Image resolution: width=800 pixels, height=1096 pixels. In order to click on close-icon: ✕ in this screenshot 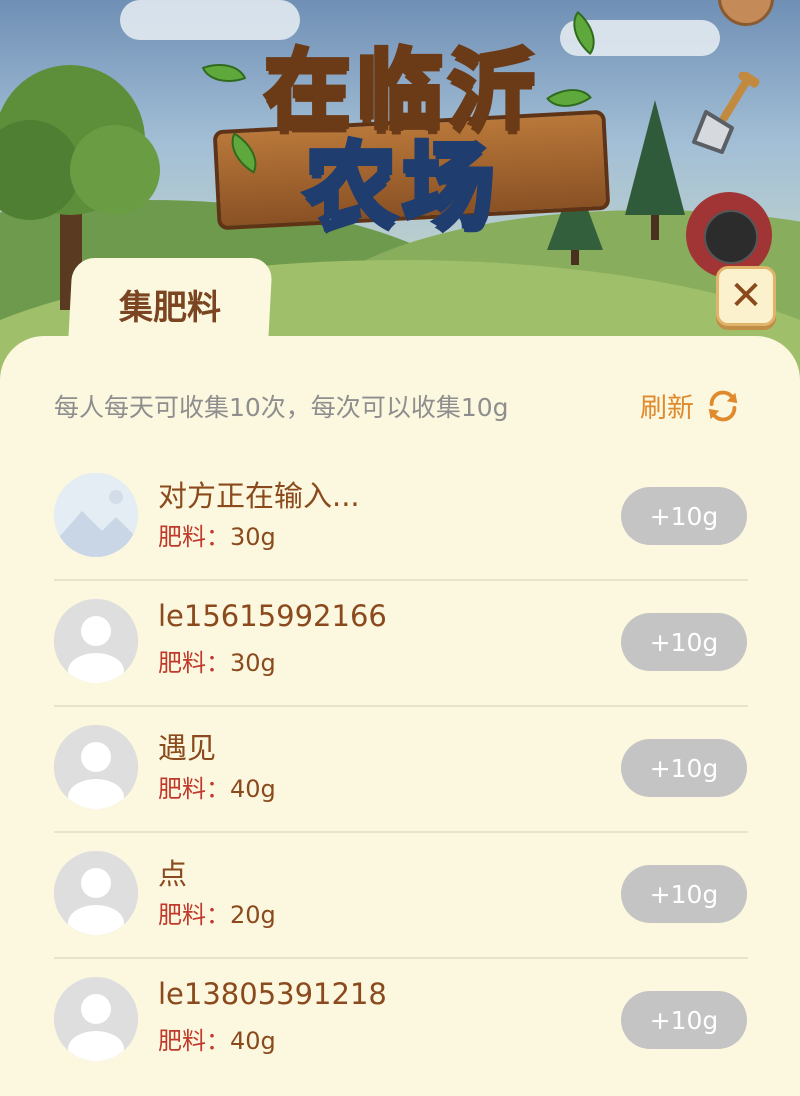, I will do `click(746, 296)`.